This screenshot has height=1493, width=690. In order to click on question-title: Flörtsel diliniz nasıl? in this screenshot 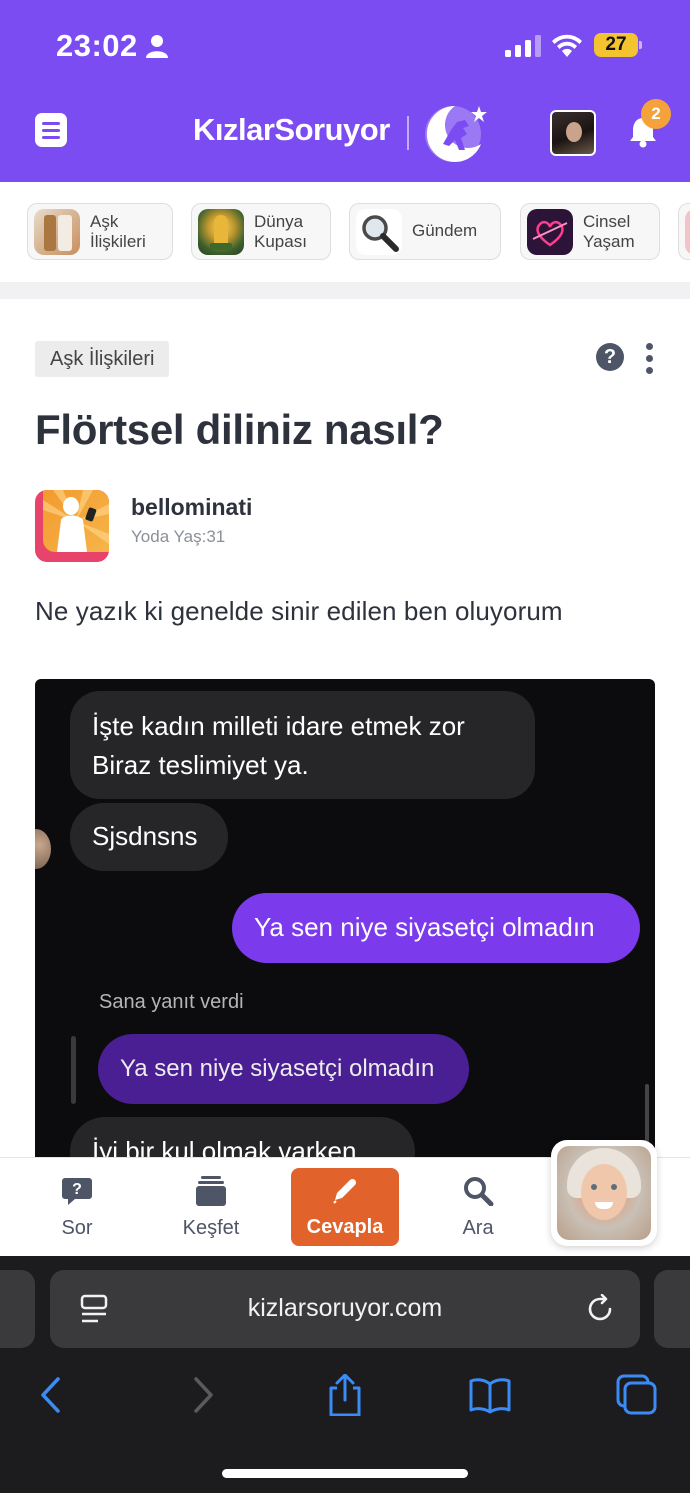, I will do `click(239, 429)`.